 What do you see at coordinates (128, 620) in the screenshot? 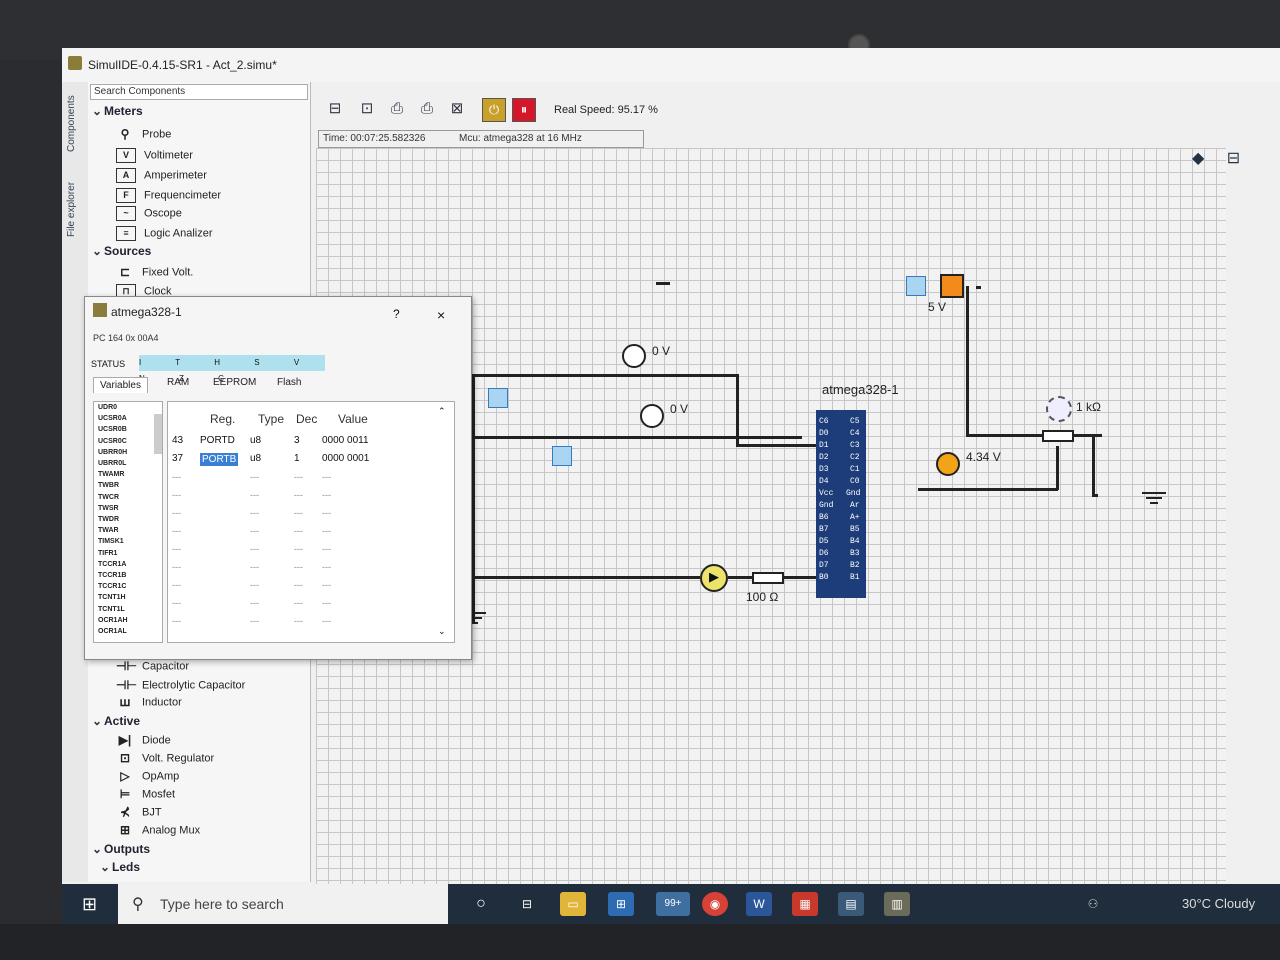
I see `list-item: OCR1AH` at bounding box center [128, 620].